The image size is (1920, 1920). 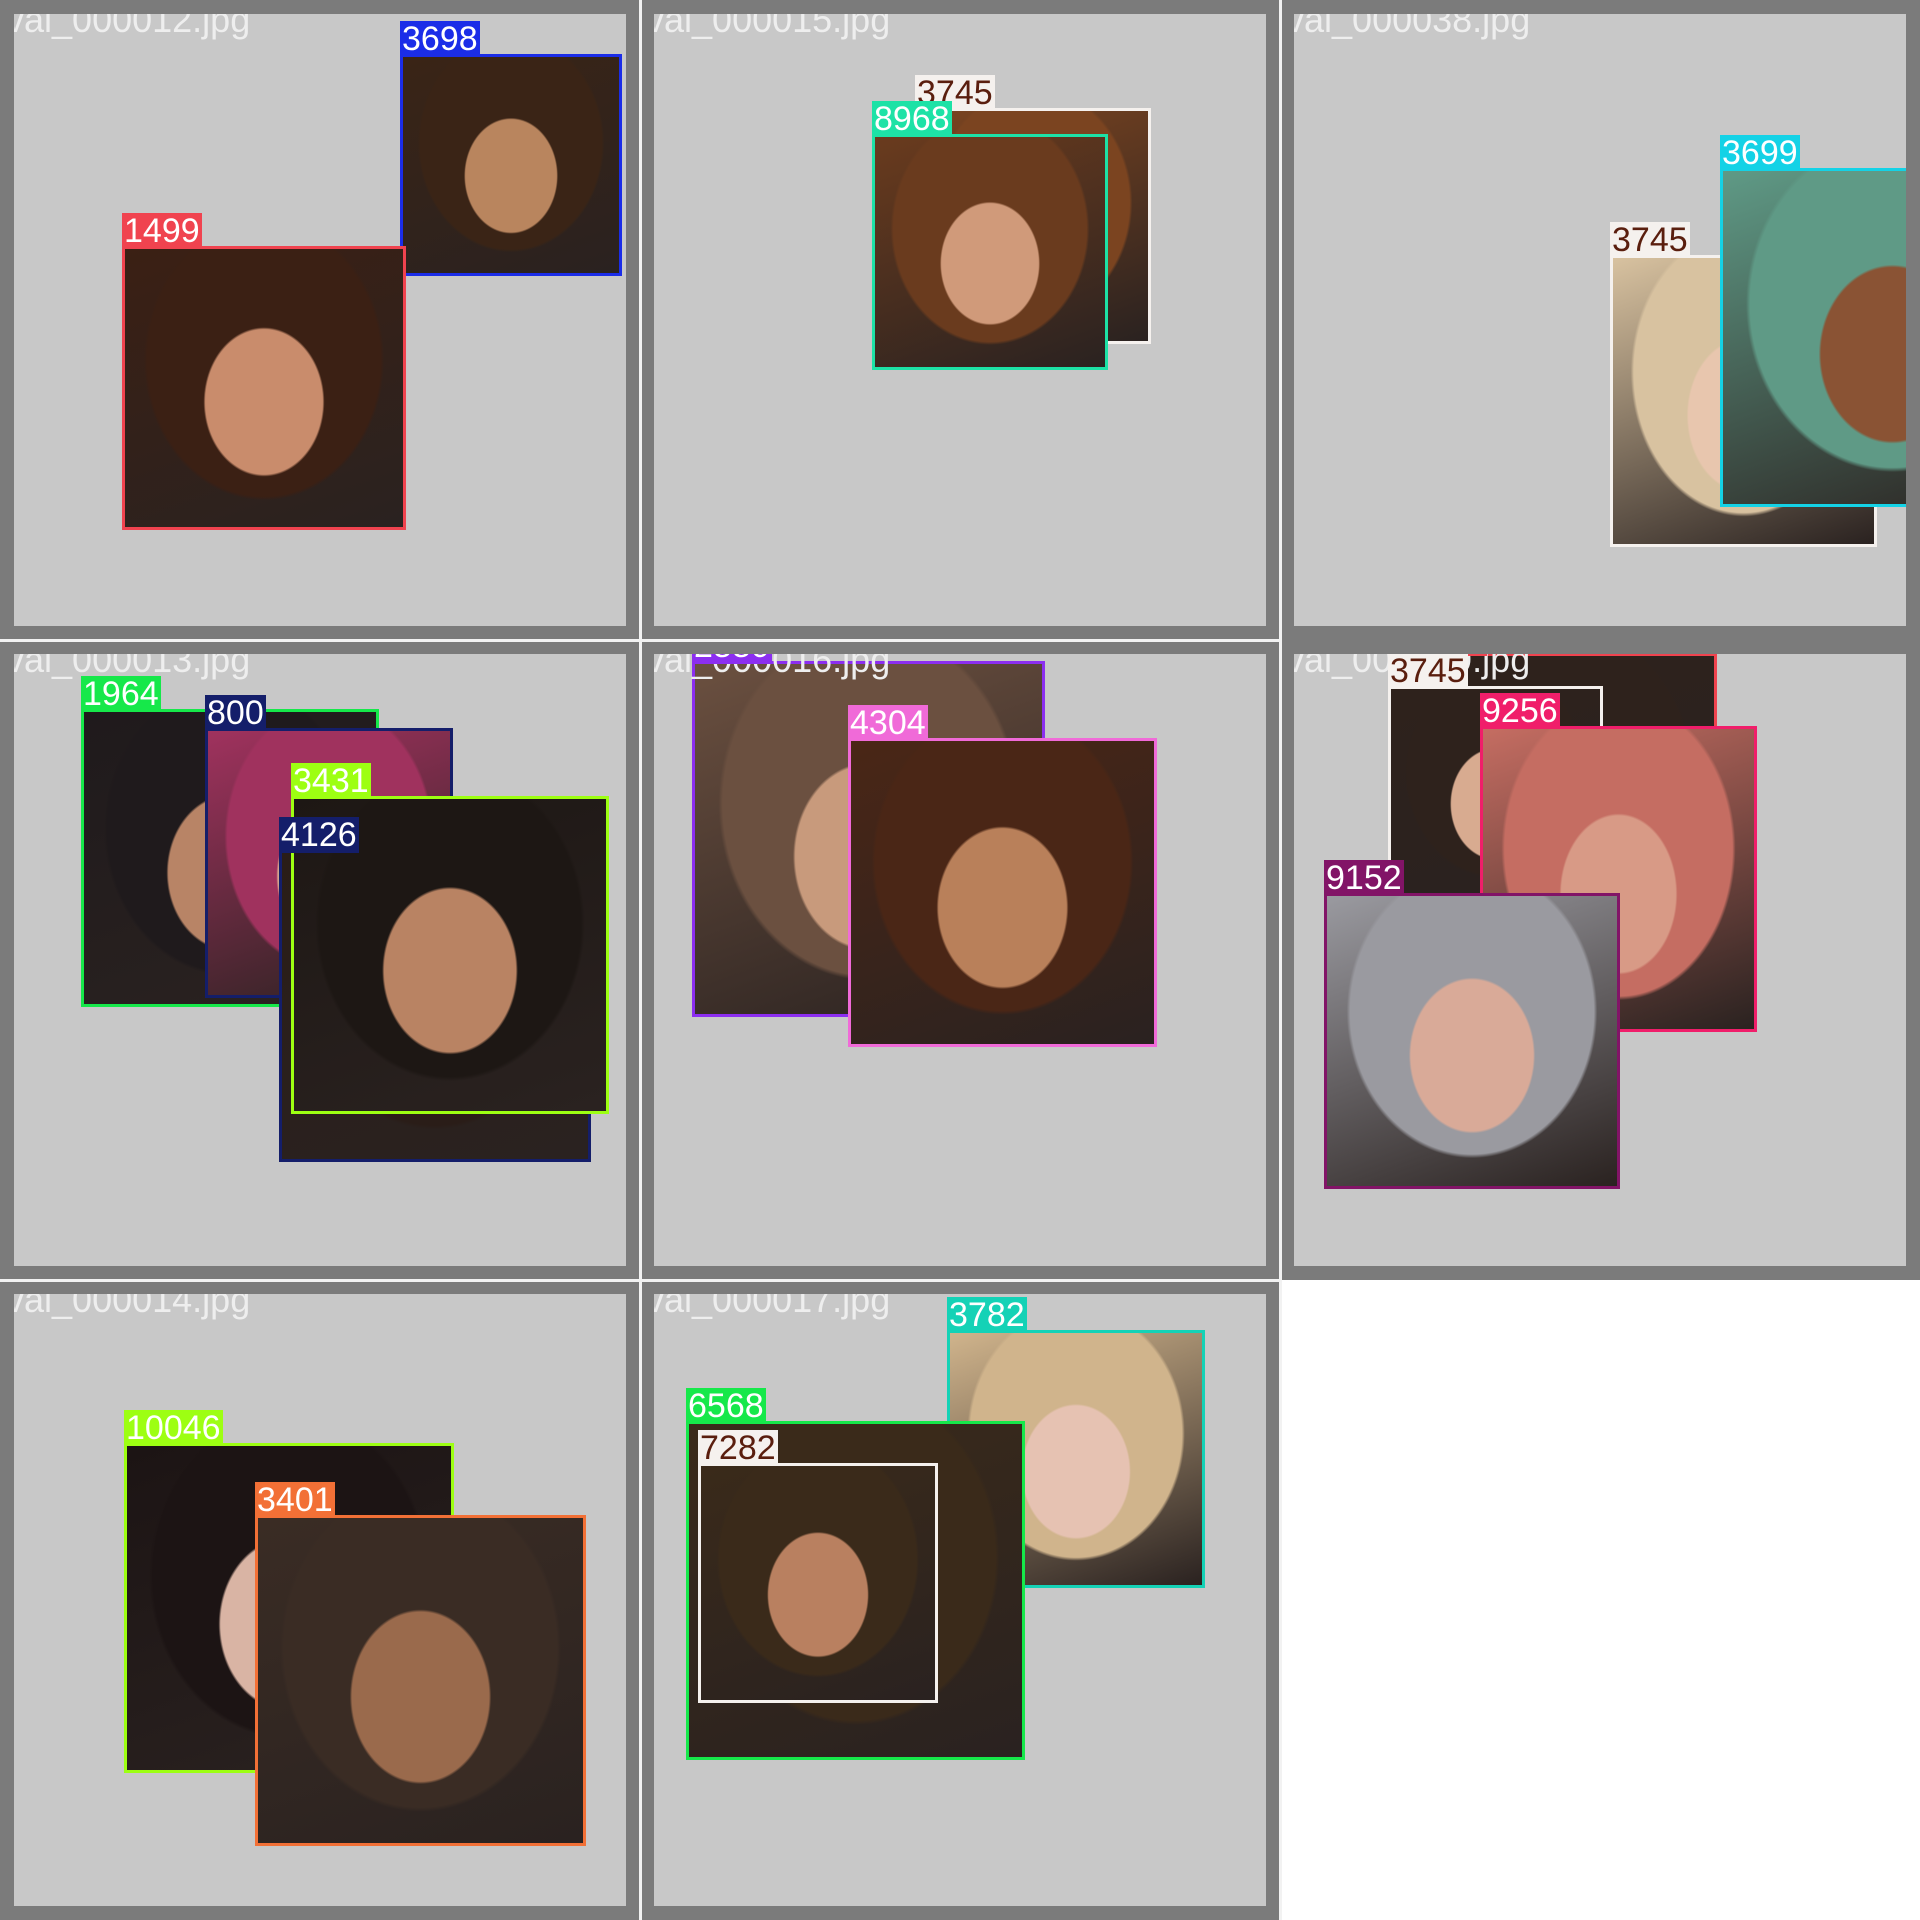 I want to click on face-detection-box: 9152, so click(x=1472, y=1024).